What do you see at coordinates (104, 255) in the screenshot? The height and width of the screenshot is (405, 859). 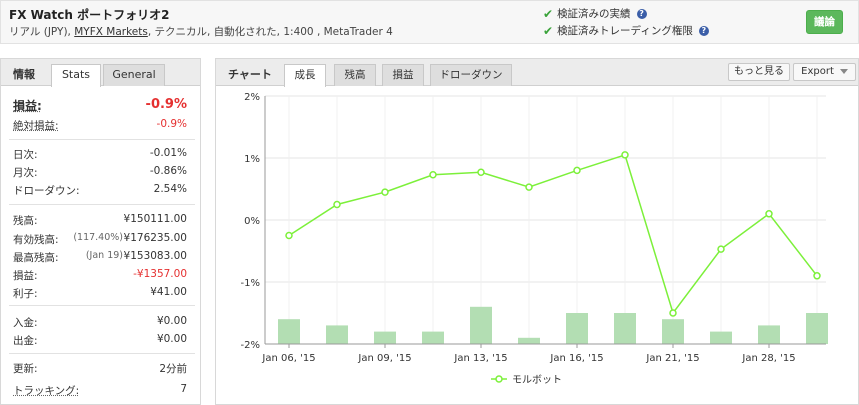 I see `stat-highest-pct: (Jan 19)` at bounding box center [104, 255].